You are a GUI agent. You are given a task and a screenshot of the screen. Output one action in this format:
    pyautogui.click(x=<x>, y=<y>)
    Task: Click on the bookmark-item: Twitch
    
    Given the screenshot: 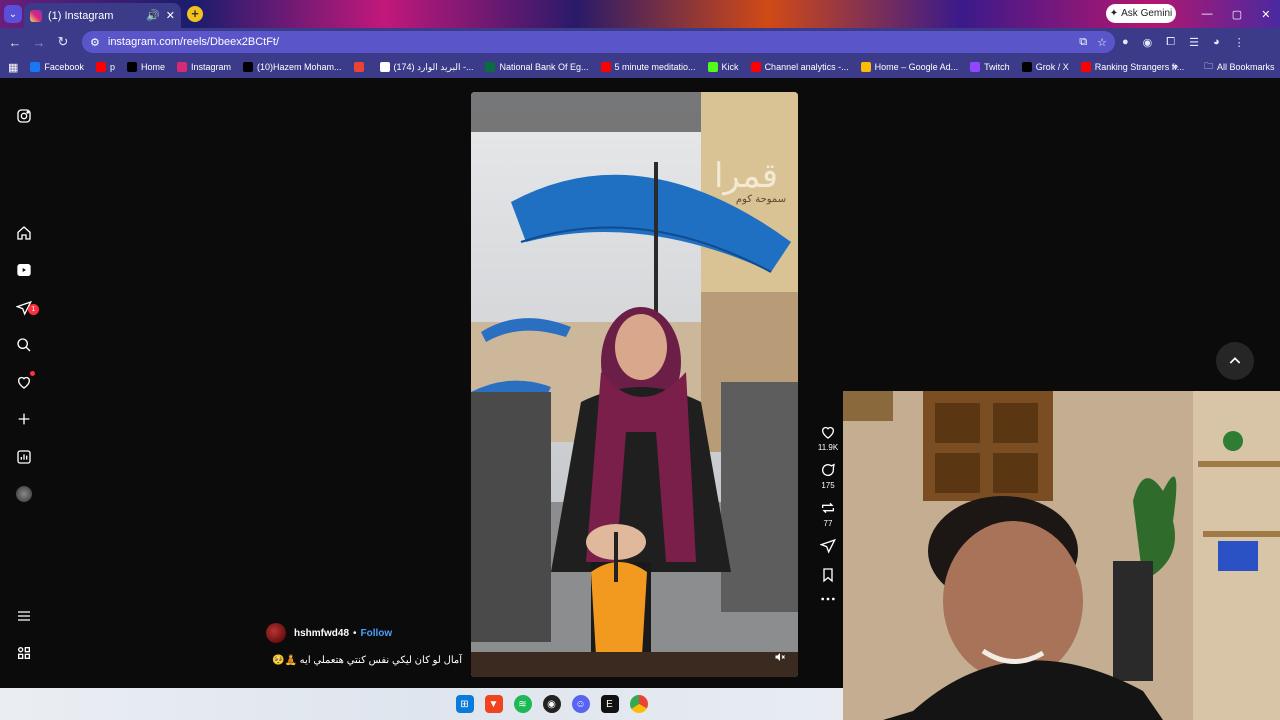 What is the action you would take?
    pyautogui.click(x=990, y=67)
    